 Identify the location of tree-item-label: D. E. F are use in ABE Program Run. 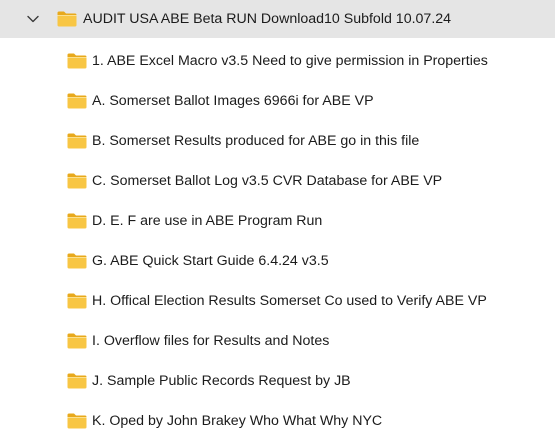
(207, 221).